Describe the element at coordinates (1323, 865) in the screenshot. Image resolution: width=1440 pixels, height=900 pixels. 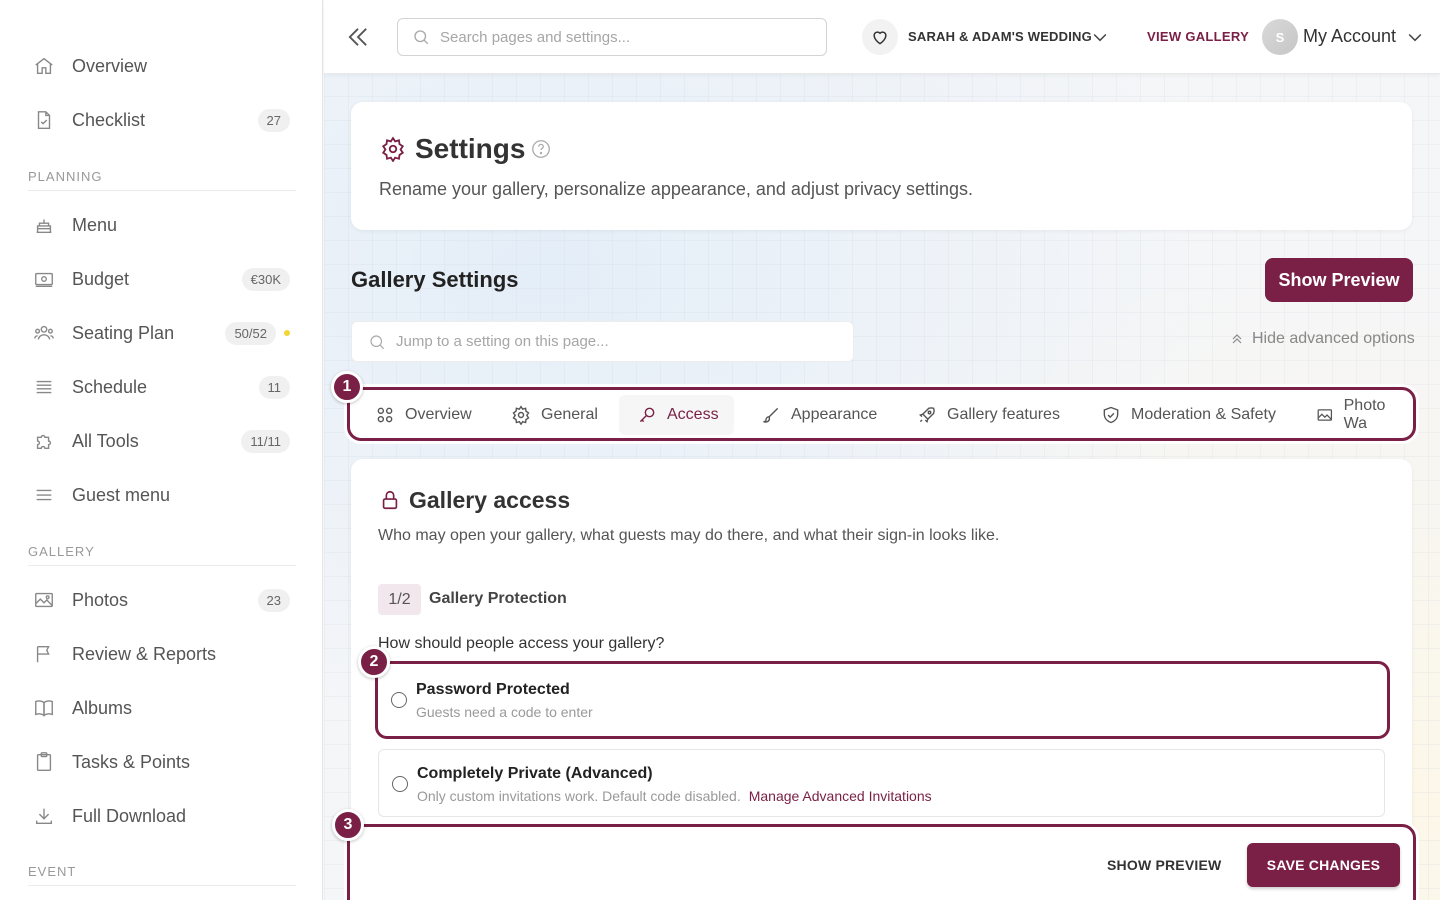
I see `save-changes-button: SAVE CHANGES` at that location.